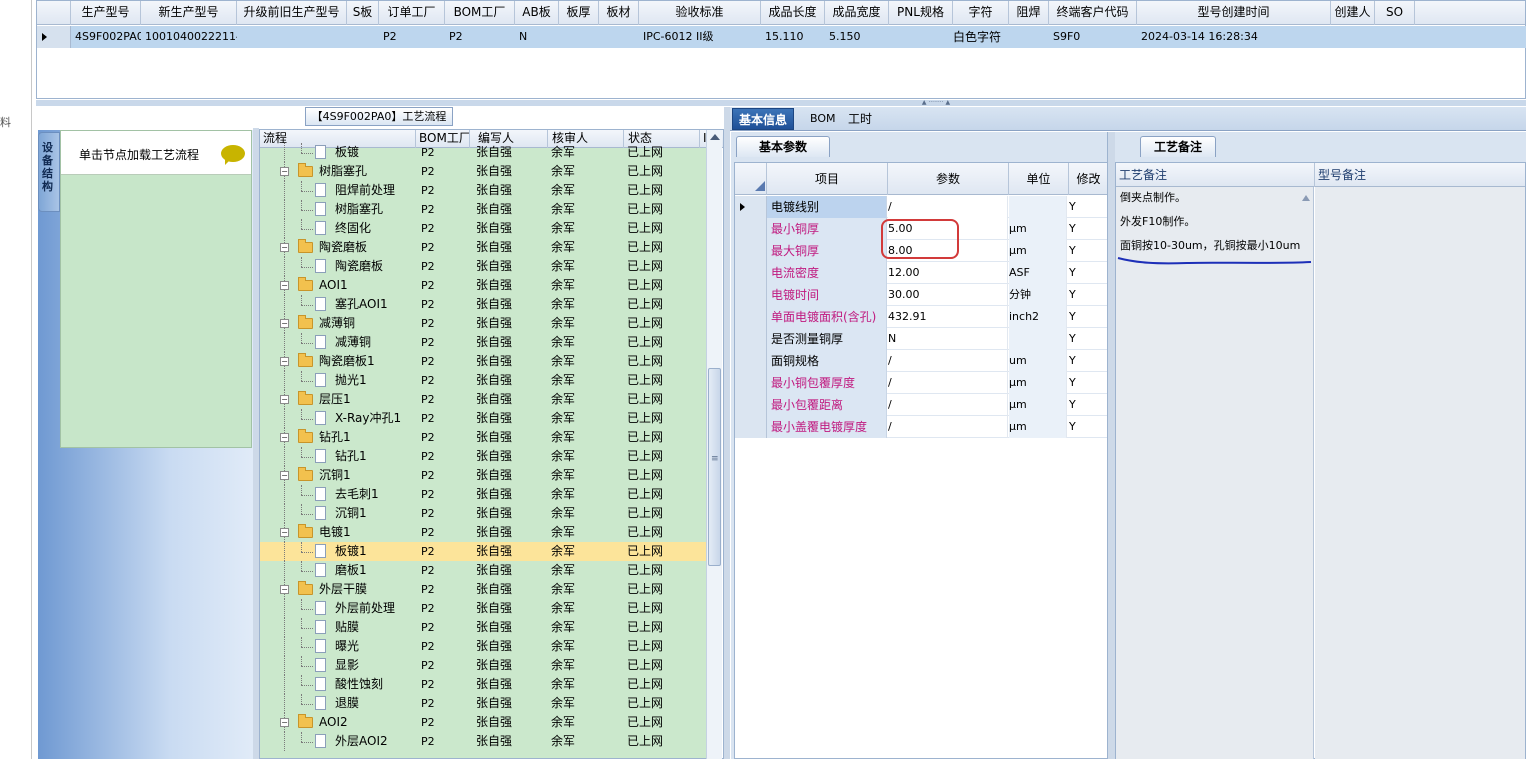 This screenshot has width=1526, height=759. Describe the element at coordinates (483, 494) in the screenshot. I see `tree-row: 去毛刺1 P2 张自强 余军 已上网` at that location.